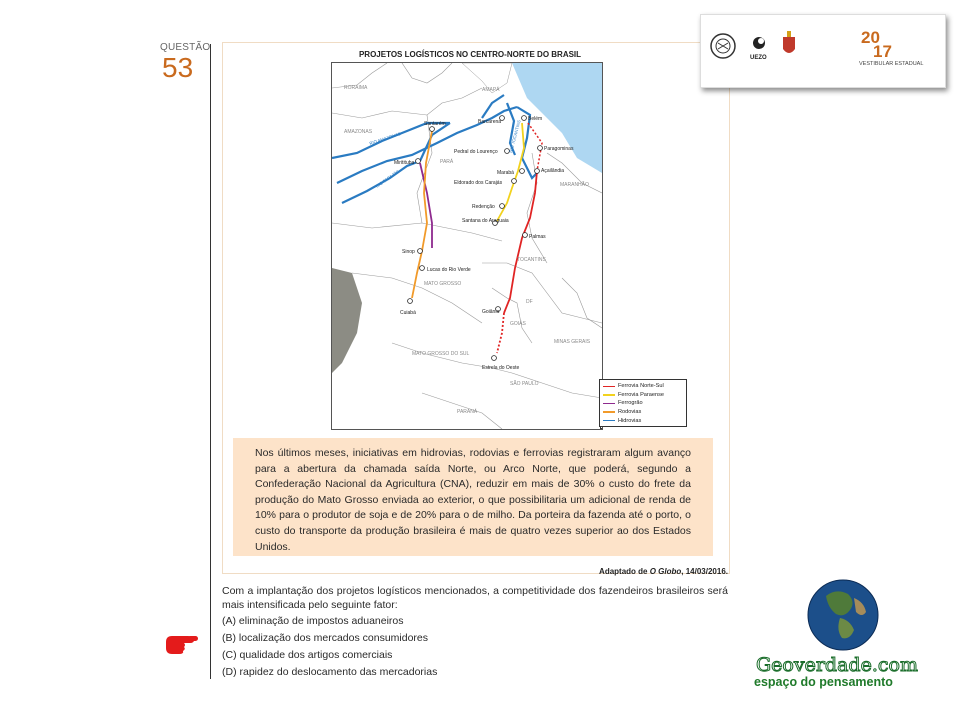 The width and height of the screenshot is (960, 720). What do you see at coordinates (178, 67) in the screenshot?
I see `question-number: 53` at bounding box center [178, 67].